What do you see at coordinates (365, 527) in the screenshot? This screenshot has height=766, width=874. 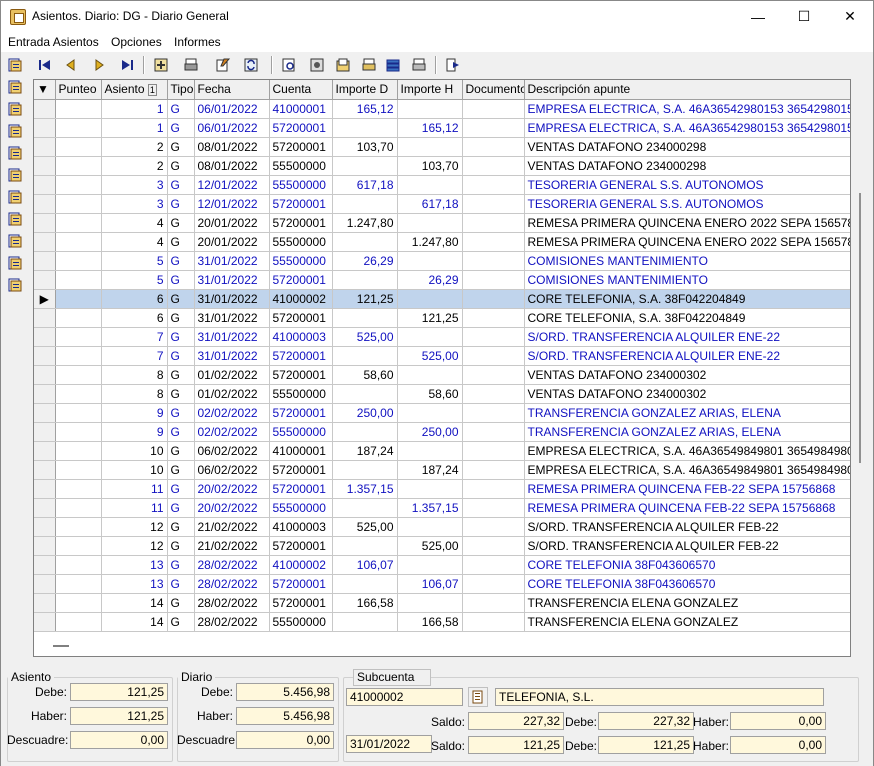 I see `cell-d: 525,00` at bounding box center [365, 527].